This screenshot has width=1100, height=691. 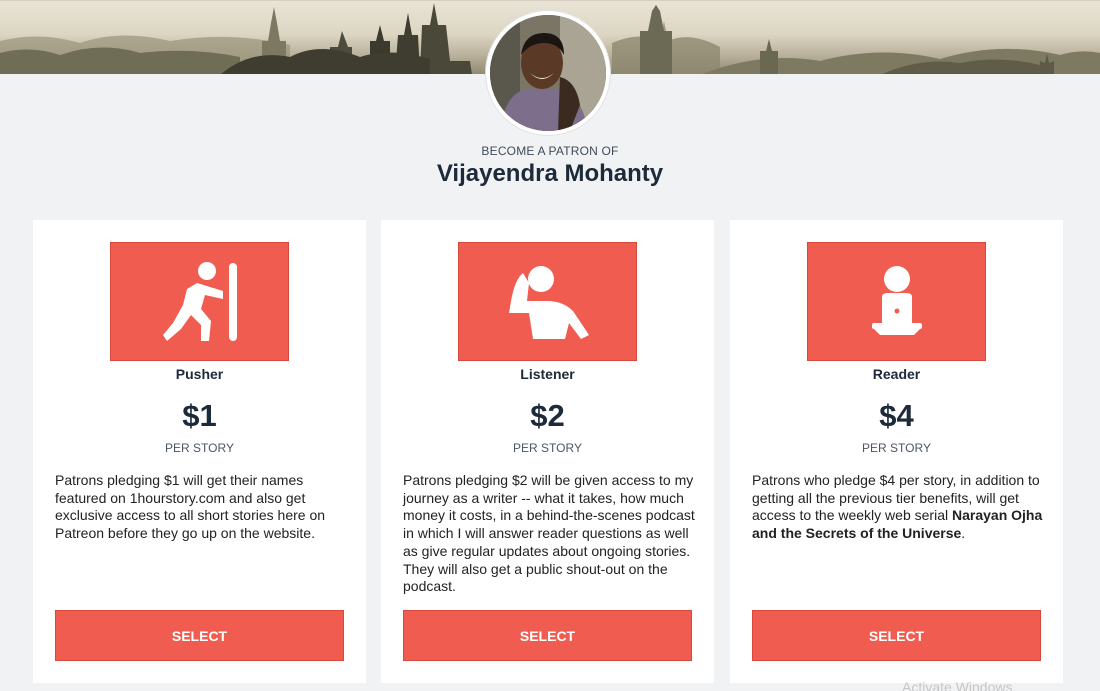 I want to click on select-reader-button: SELECT, so click(x=896, y=635).